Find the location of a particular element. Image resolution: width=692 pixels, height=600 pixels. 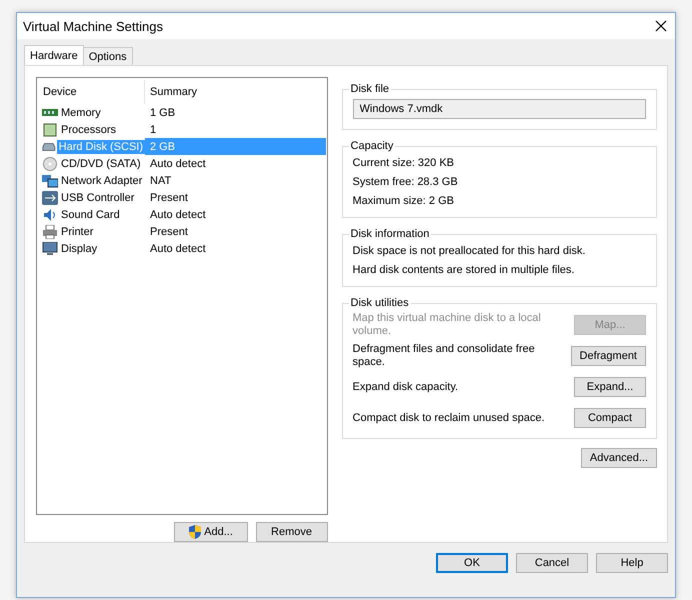

group-title: Disk file is located at coordinates (370, 89).